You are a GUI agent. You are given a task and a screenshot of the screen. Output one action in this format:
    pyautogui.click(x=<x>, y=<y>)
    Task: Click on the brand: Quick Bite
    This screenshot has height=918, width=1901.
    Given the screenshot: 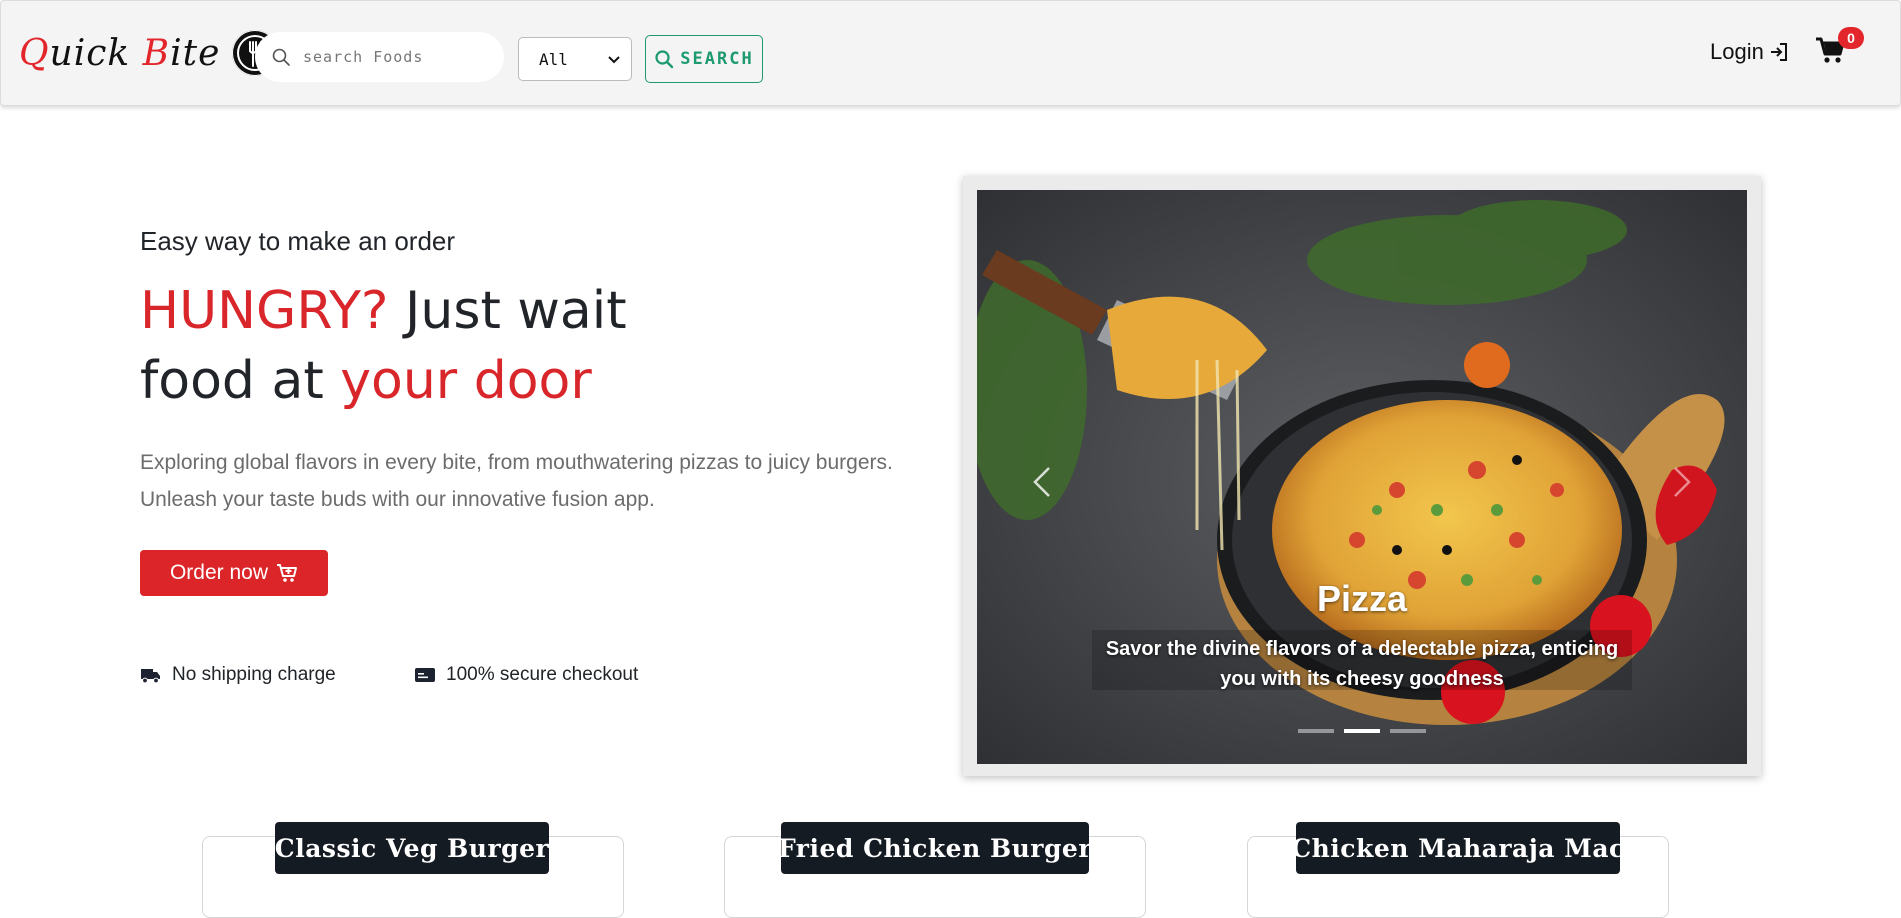 What is the action you would take?
    pyautogui.click(x=149, y=53)
    